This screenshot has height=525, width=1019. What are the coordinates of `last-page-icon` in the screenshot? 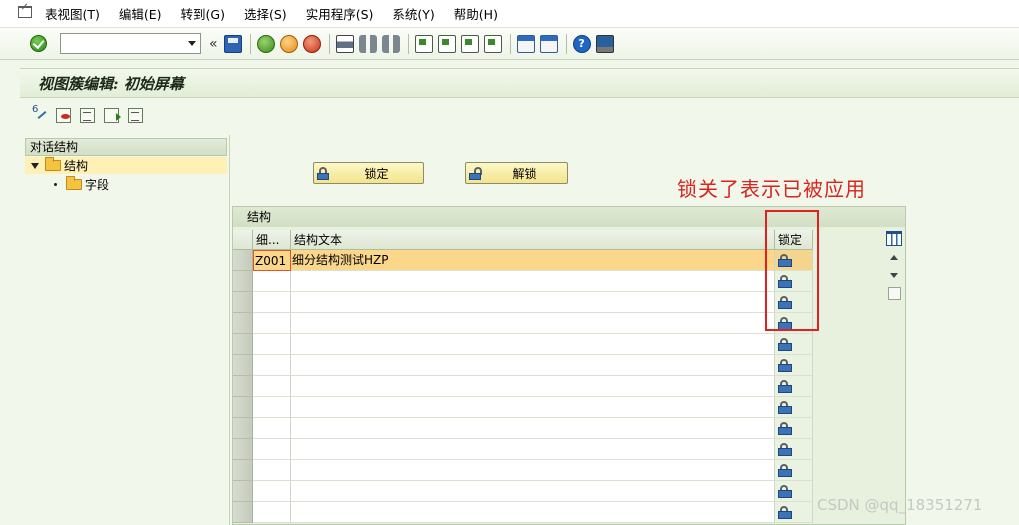 It's located at (492, 43).